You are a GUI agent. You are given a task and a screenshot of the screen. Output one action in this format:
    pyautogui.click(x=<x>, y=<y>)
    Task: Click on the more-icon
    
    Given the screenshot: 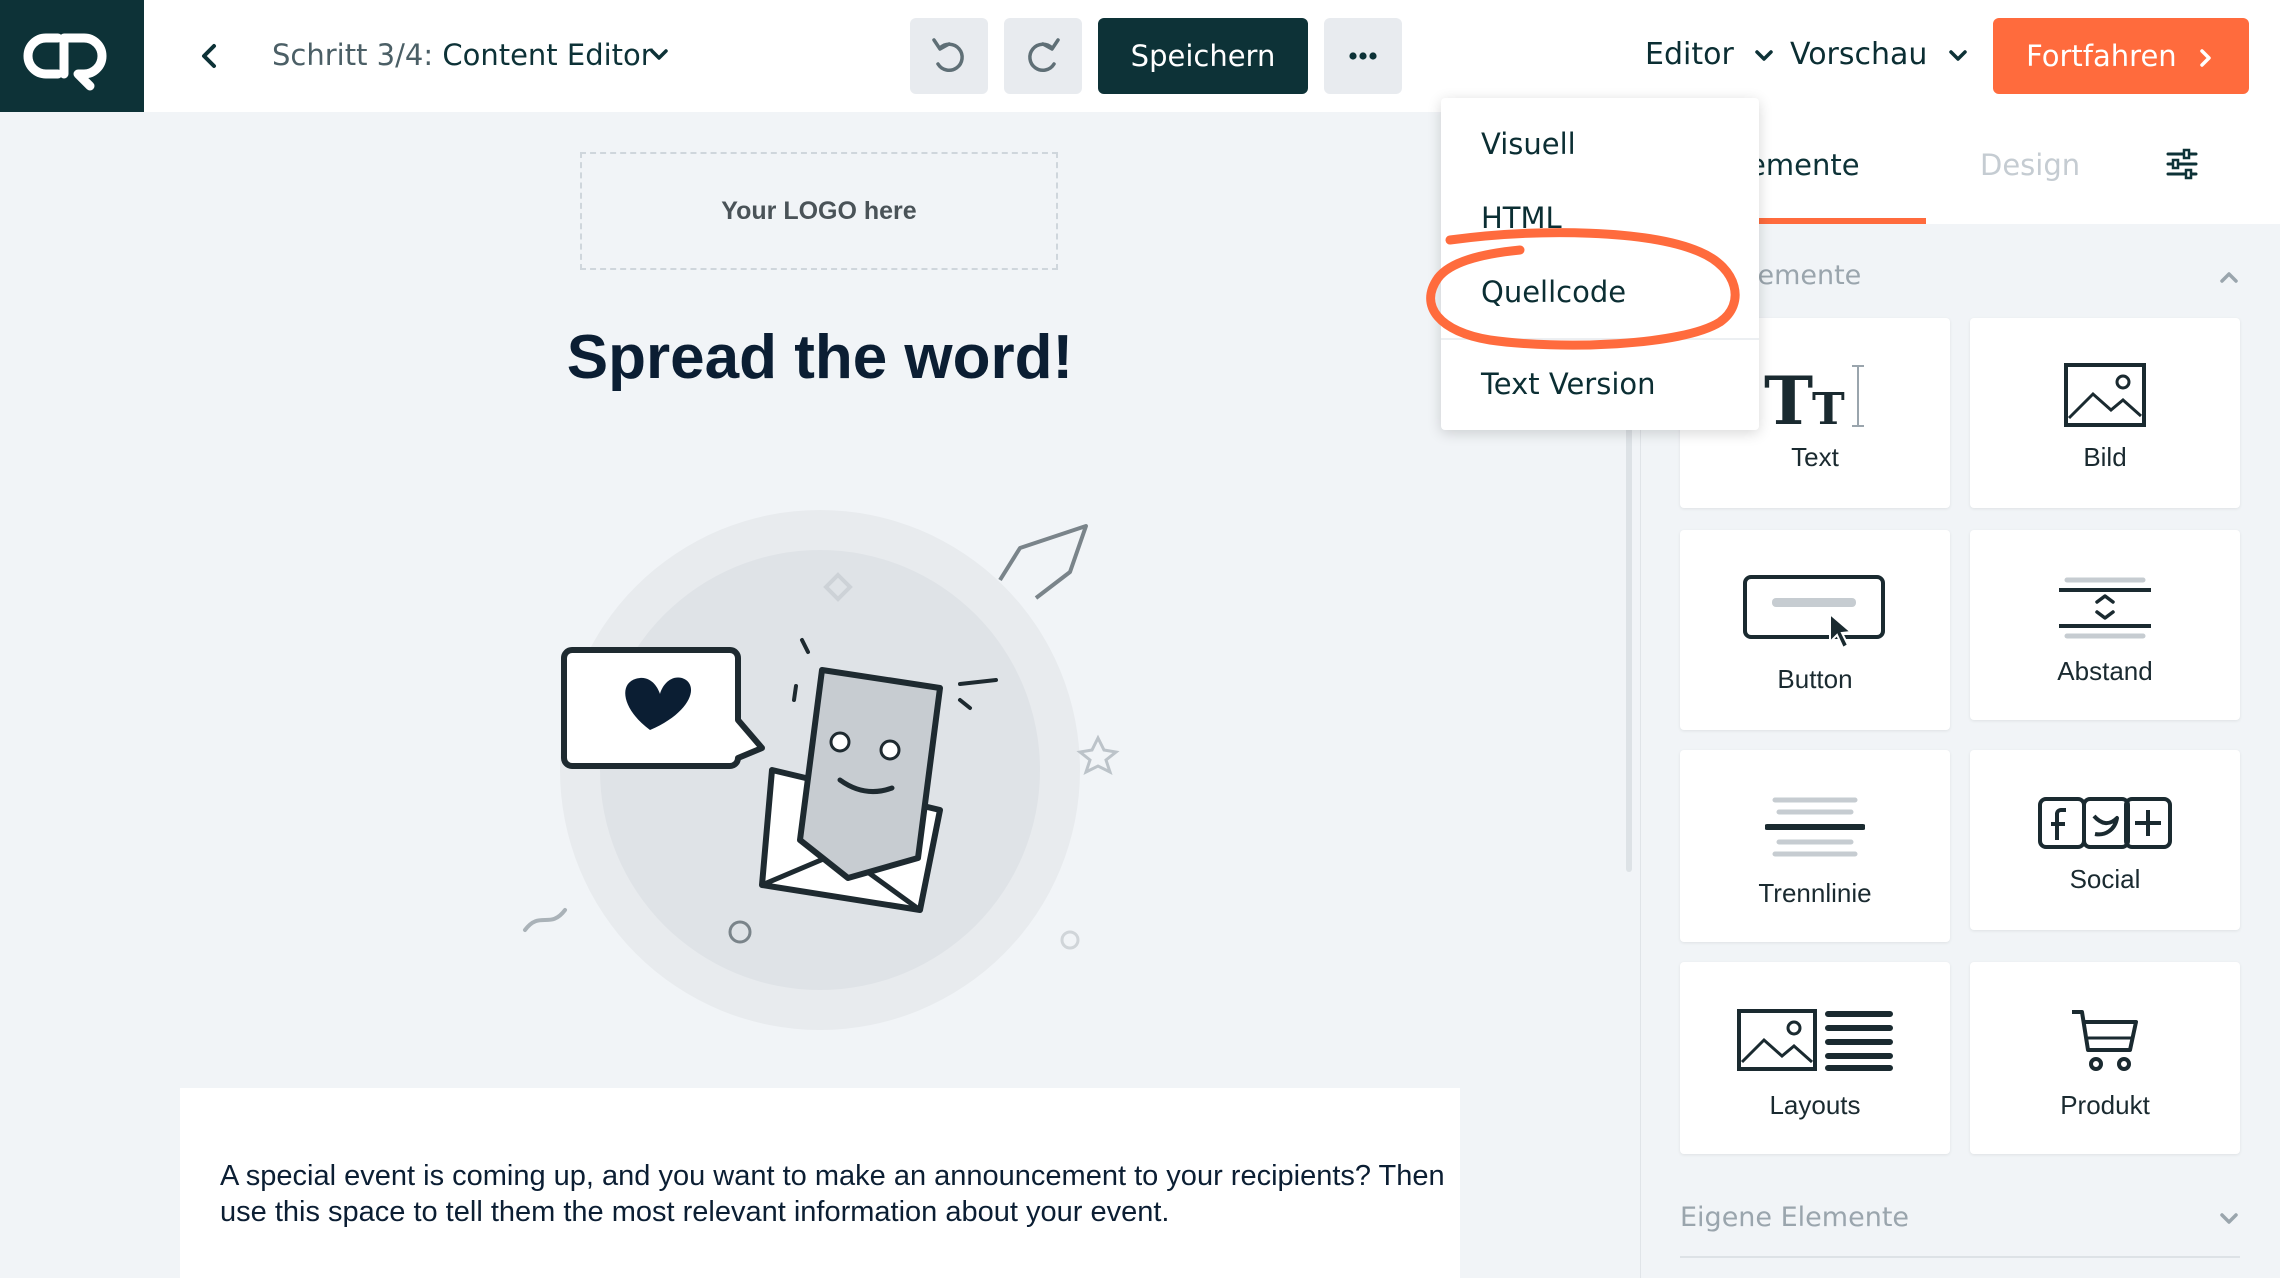 What is the action you would take?
    pyautogui.click(x=1363, y=56)
    